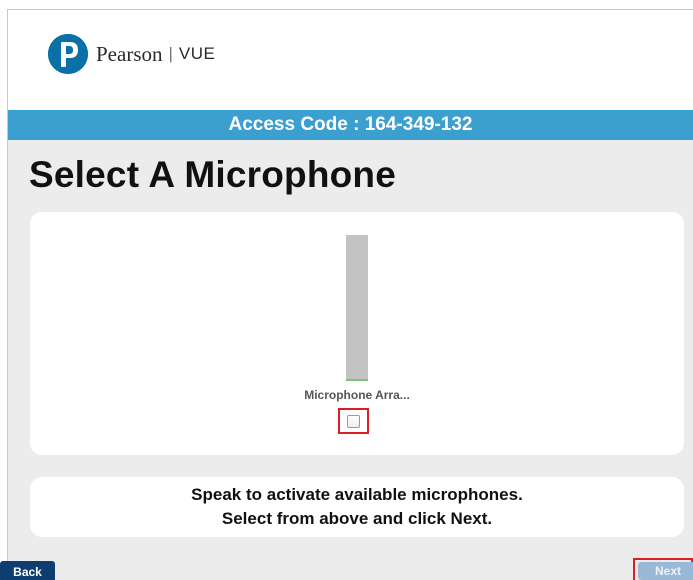 Image resolution: width=693 pixels, height=580 pixels. I want to click on logo-name: Pearson, so click(129, 53).